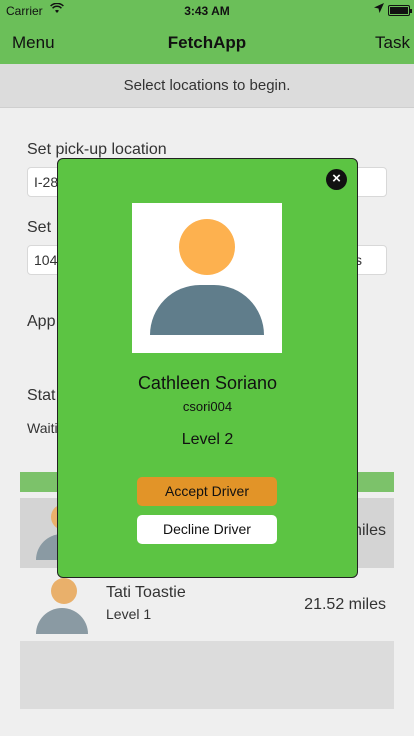 This screenshot has width=414, height=736. What do you see at coordinates (207, 406) in the screenshot?
I see `driver-username: csori004` at bounding box center [207, 406].